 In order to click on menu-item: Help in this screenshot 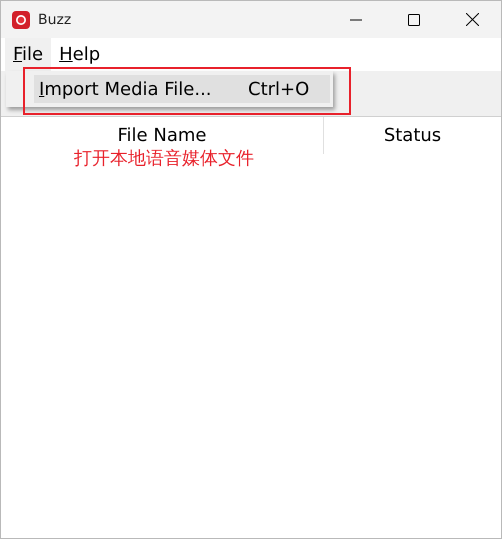, I will do `click(79, 54)`.